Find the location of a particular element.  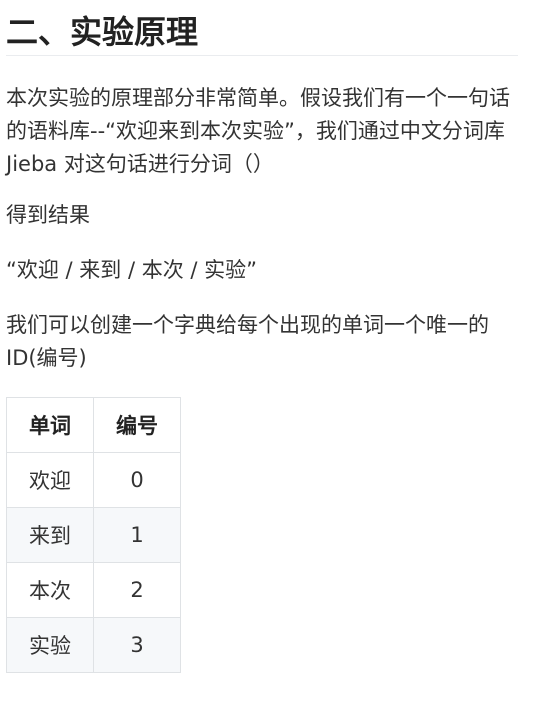

result-label-paragraph: 得到结果 is located at coordinates (48, 215).